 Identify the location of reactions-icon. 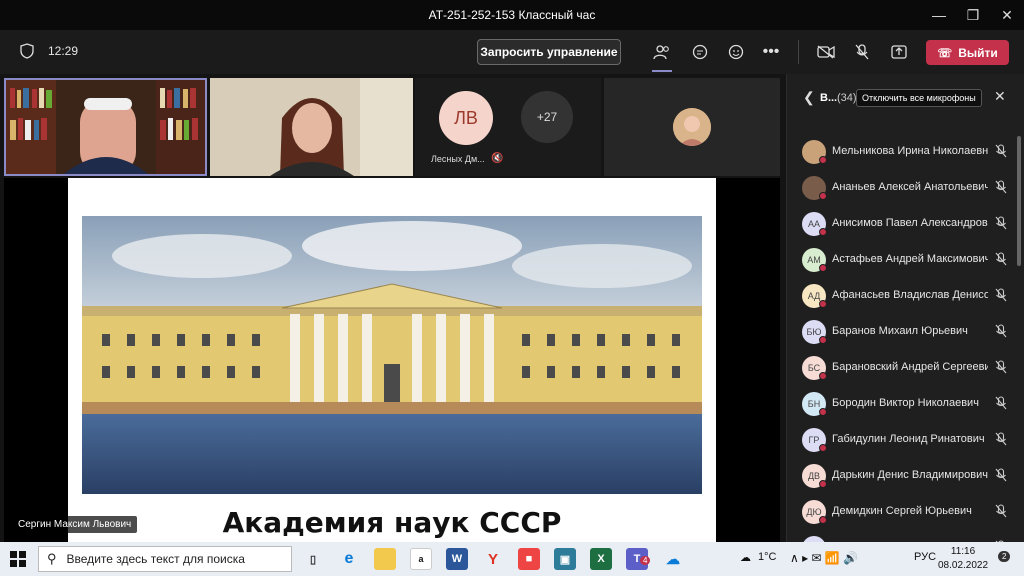
(736, 52).